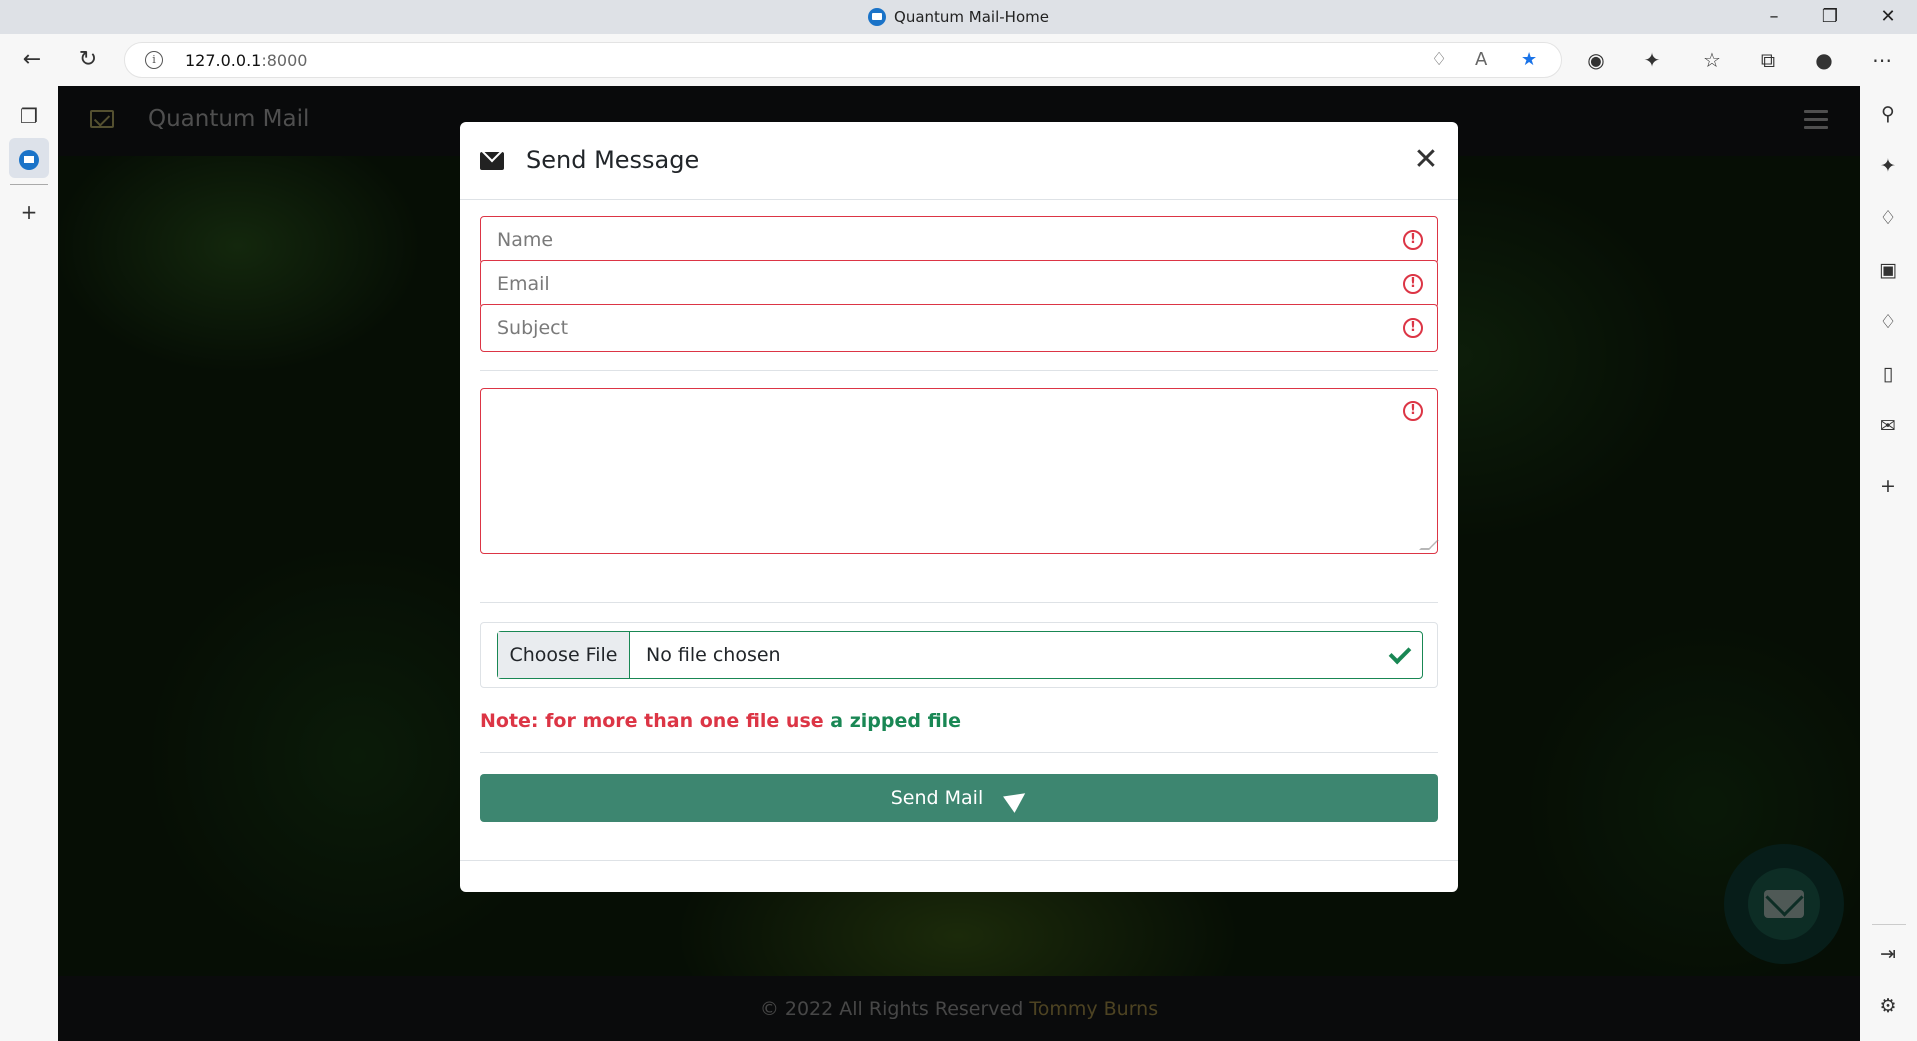 The height and width of the screenshot is (1041, 1917). Describe the element at coordinates (223, 60) in the screenshot. I see `url-host: 127.0.0.1` at that location.